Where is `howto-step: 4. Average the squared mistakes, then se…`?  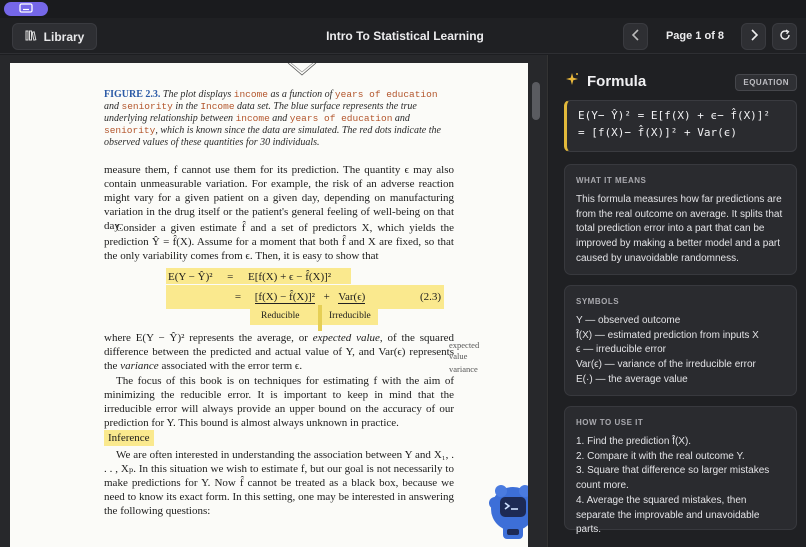
howto-step: 4. Average the squared mistakes, then se… is located at coordinates (668, 515).